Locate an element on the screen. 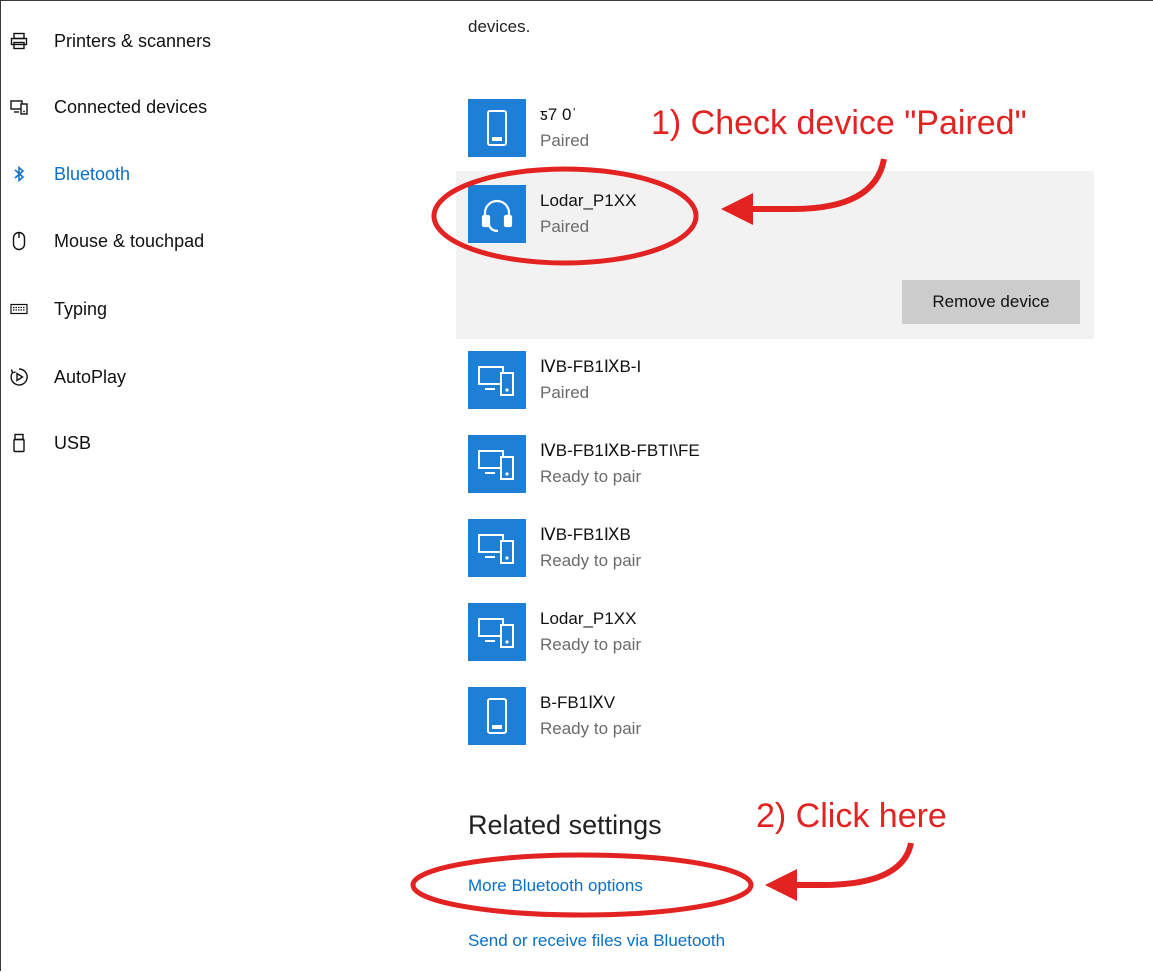 The width and height of the screenshot is (1153, 972). more-bluetooth-options-link: More Bluetooth options is located at coordinates (555, 886).